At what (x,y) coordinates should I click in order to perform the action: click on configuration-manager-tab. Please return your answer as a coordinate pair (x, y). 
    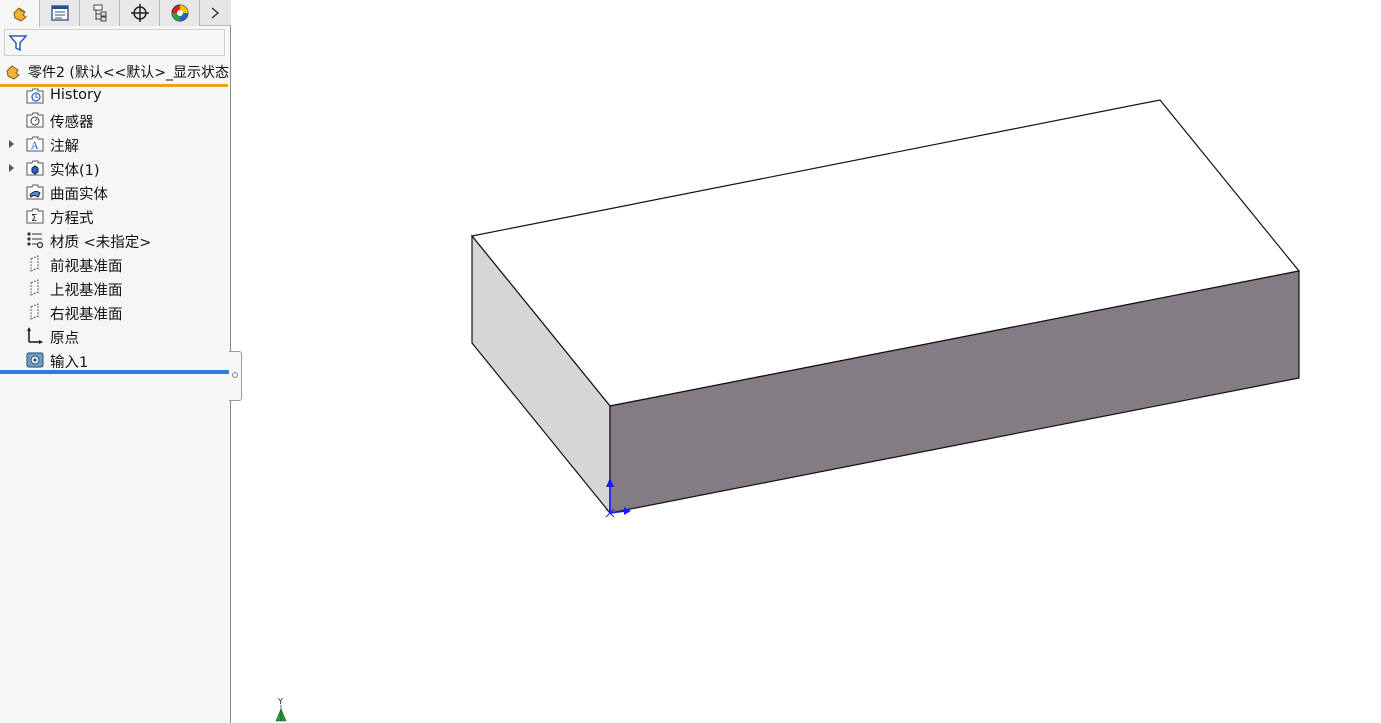
    Looking at the image, I should click on (100, 13).